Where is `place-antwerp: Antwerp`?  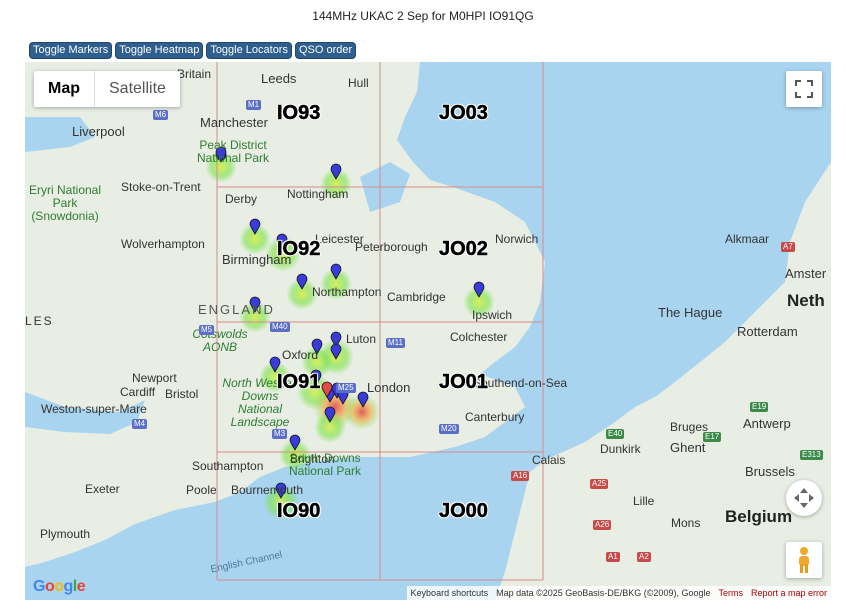
place-antwerp: Antwerp is located at coordinates (767, 423).